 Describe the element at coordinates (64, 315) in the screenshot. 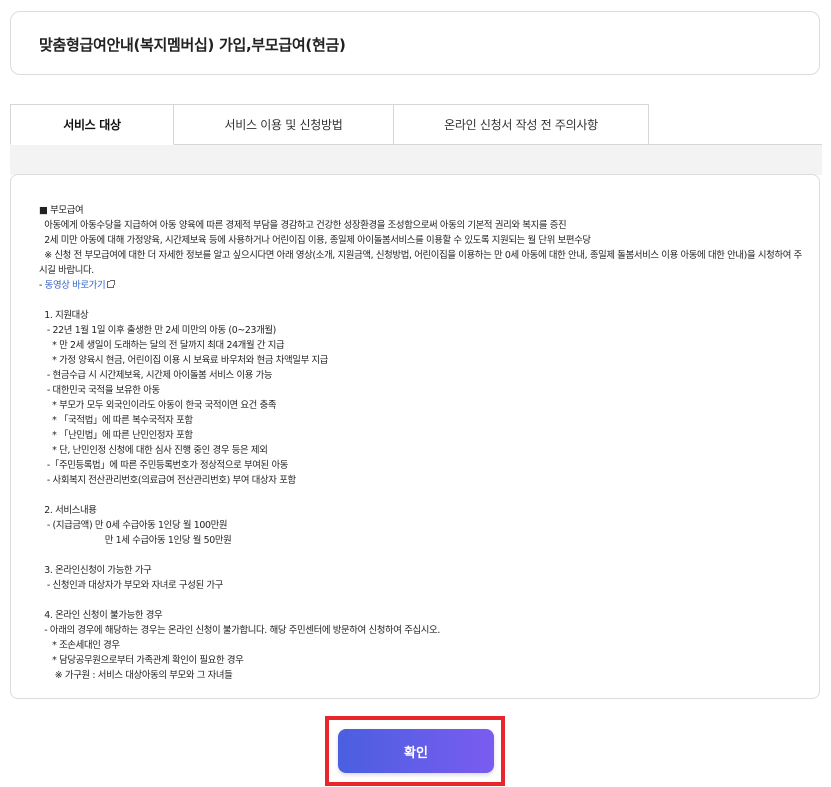

I see `subsection-heading: 1. 지원대상` at that location.